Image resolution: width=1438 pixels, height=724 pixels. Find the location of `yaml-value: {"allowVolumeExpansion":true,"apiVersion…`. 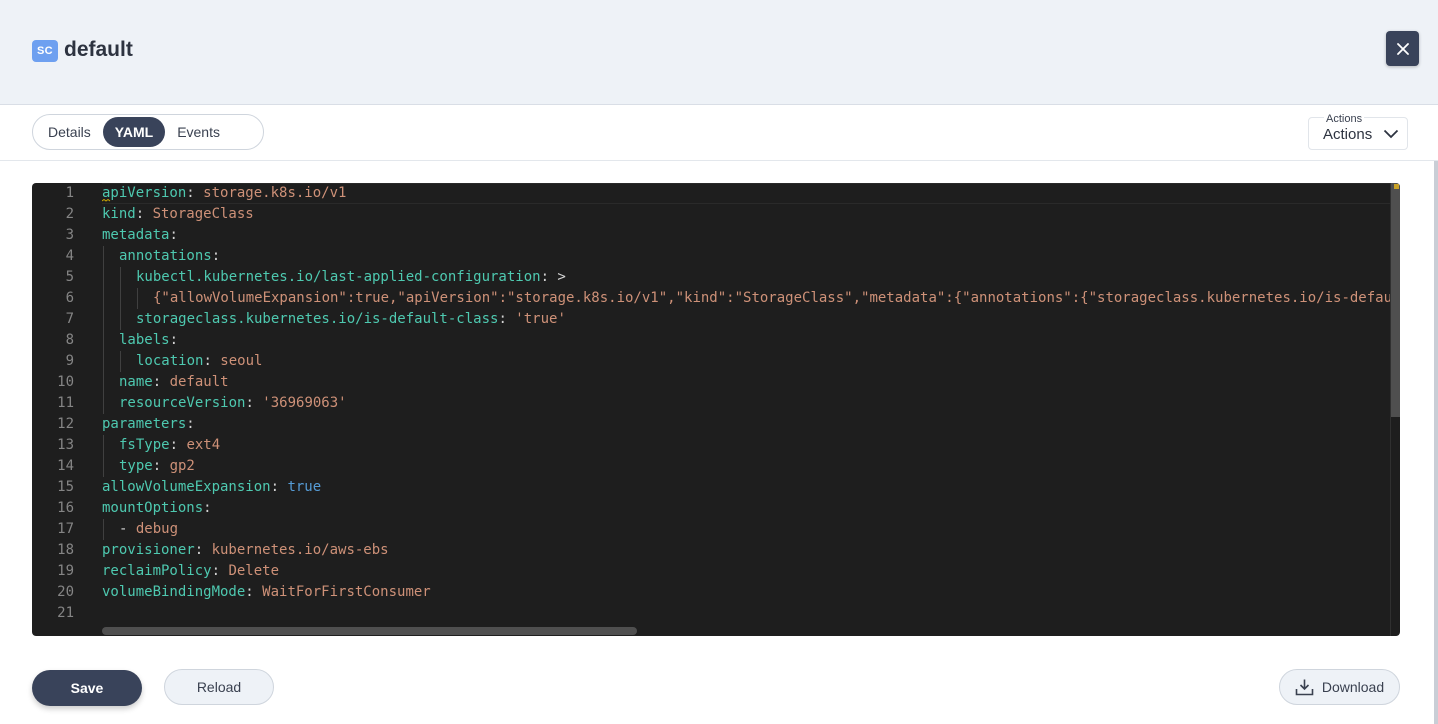

yaml-value: {"allowVolumeExpansion":true,"apiVersion… is located at coordinates (776, 298).